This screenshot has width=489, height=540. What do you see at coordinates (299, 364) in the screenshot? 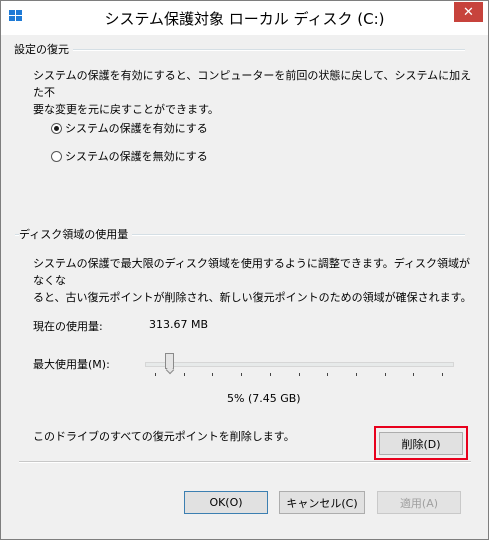
I see `max-usage-slider-track` at bounding box center [299, 364].